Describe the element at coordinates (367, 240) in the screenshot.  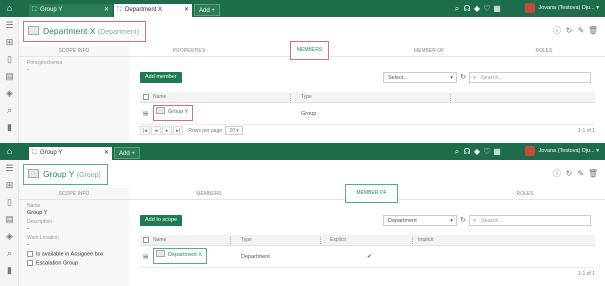
I see `table-header: Name Type Explicit Implicit` at that location.